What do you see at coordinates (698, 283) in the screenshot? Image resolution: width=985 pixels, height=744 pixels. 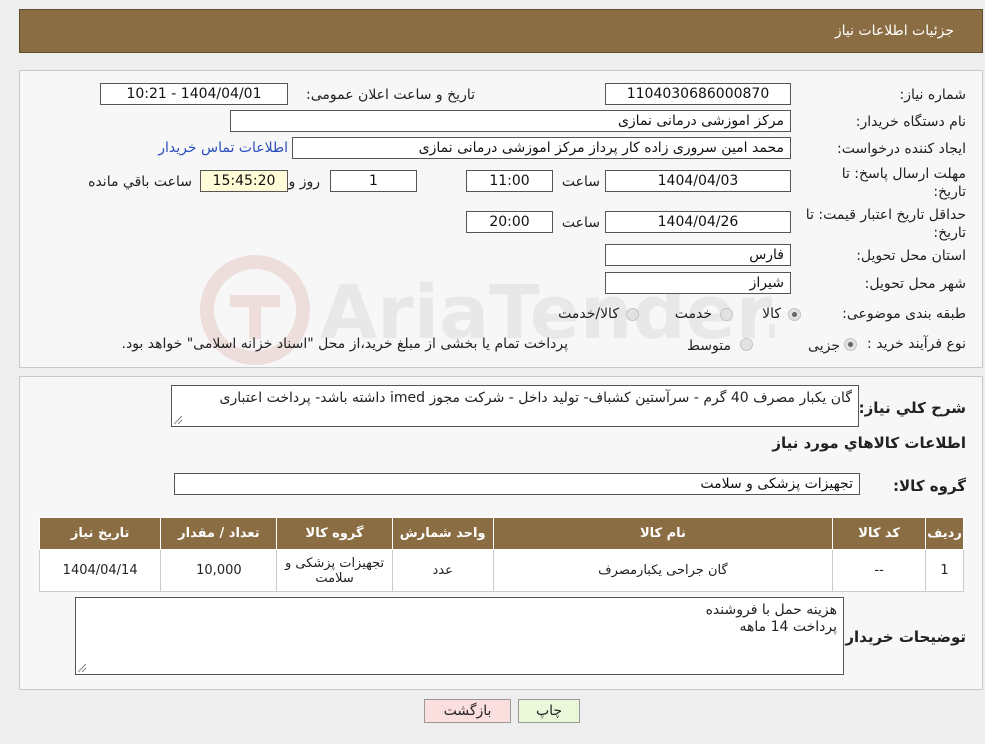 I see `city-field: شیراز` at bounding box center [698, 283].